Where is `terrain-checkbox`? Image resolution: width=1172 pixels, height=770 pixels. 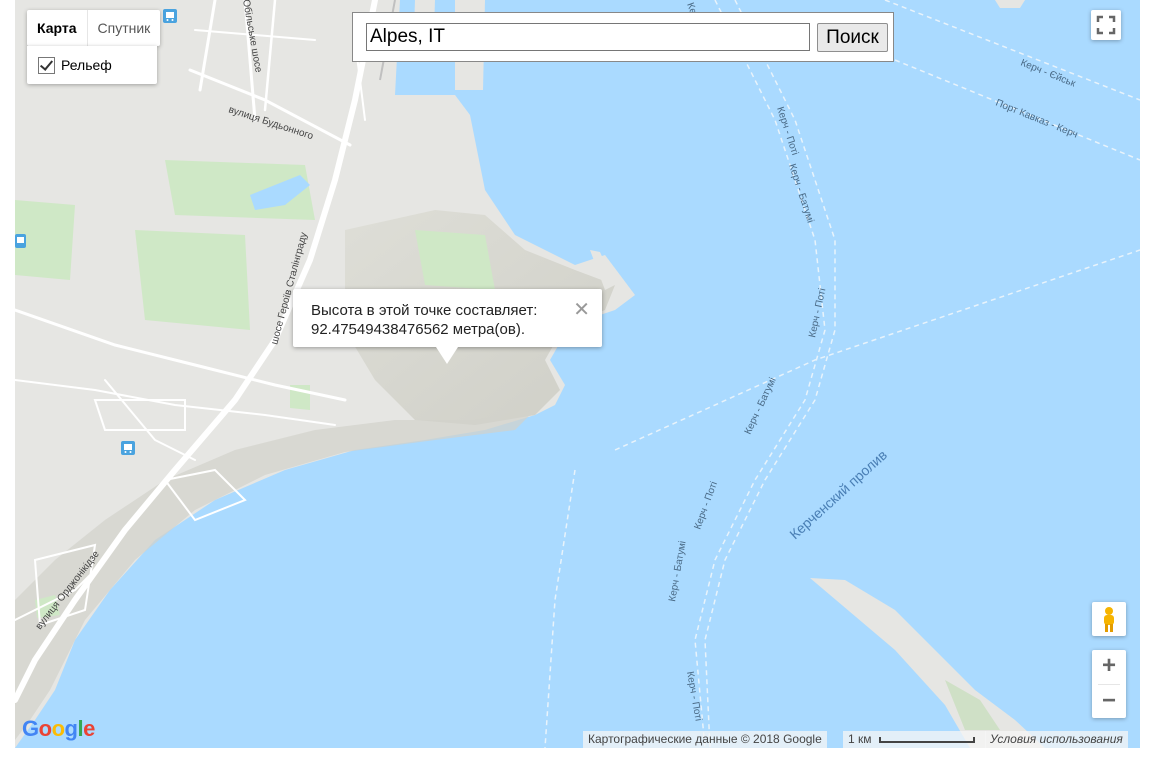
terrain-checkbox is located at coordinates (46, 65).